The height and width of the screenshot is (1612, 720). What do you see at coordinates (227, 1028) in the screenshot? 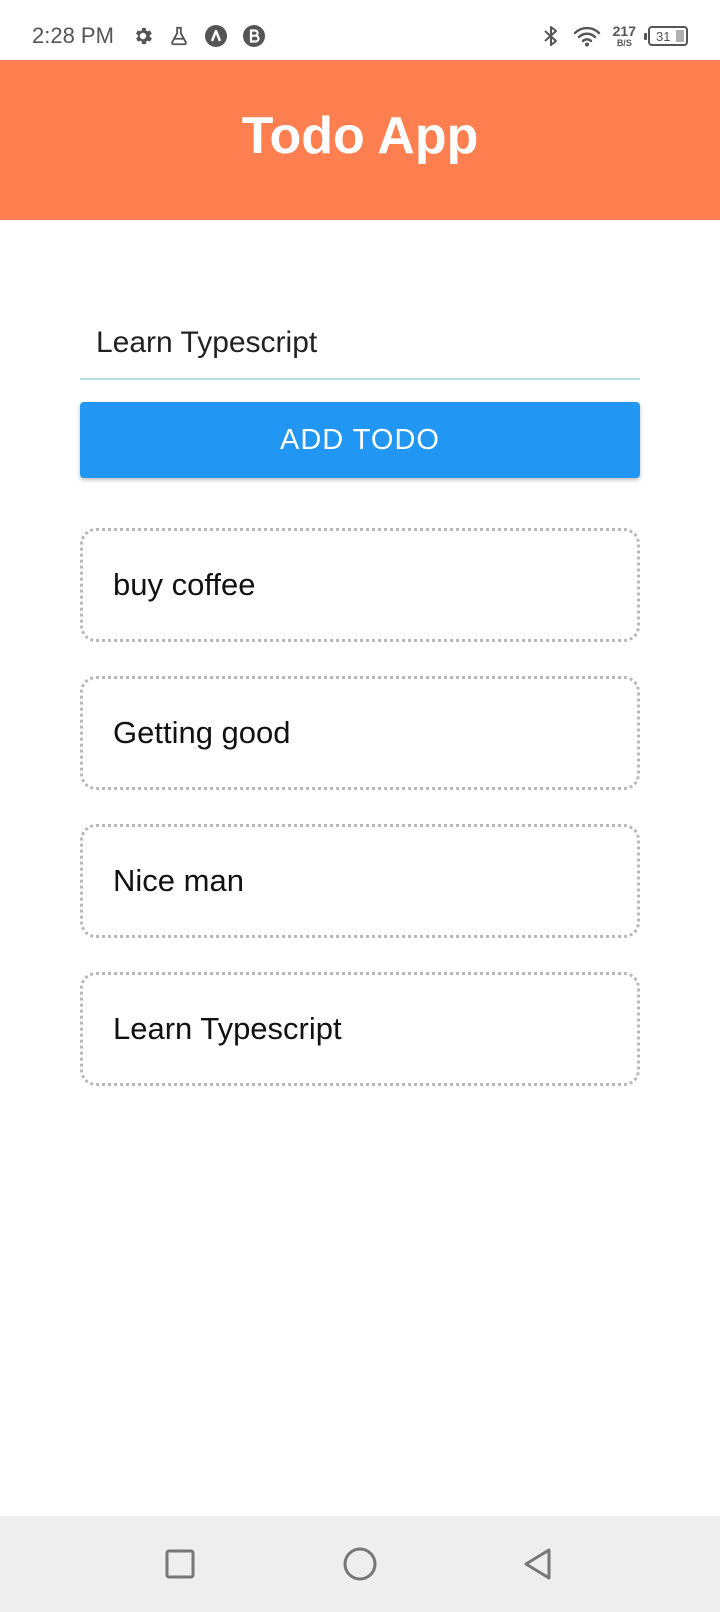
I see `todo-text: Learn Typescript` at bounding box center [227, 1028].